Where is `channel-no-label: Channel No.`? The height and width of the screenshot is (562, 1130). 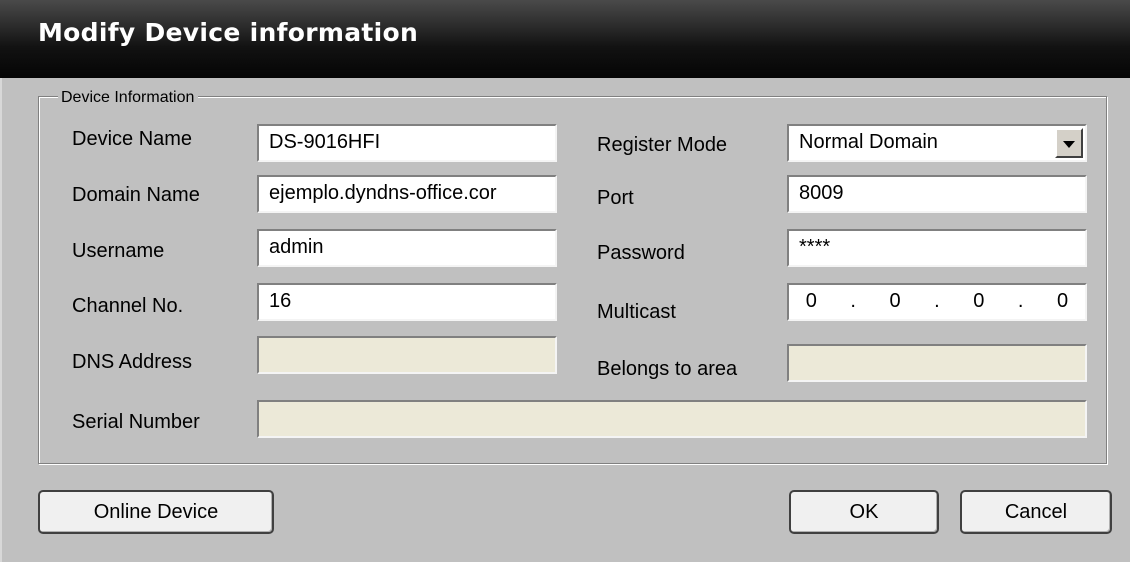
channel-no-label: Channel No. is located at coordinates (128, 306).